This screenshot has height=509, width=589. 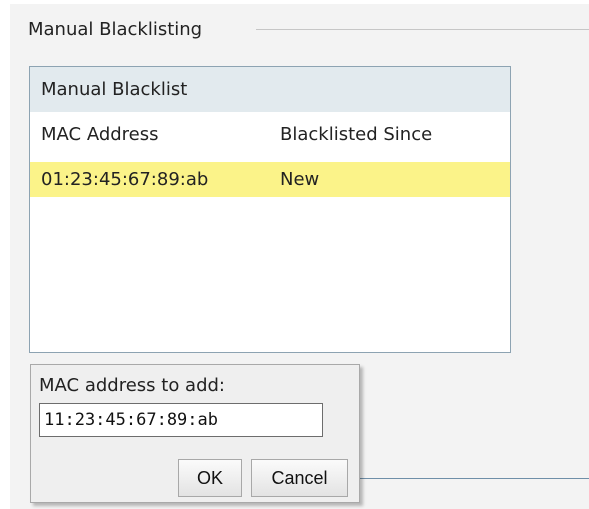 I want to click on ok-button: OK, so click(x=210, y=478).